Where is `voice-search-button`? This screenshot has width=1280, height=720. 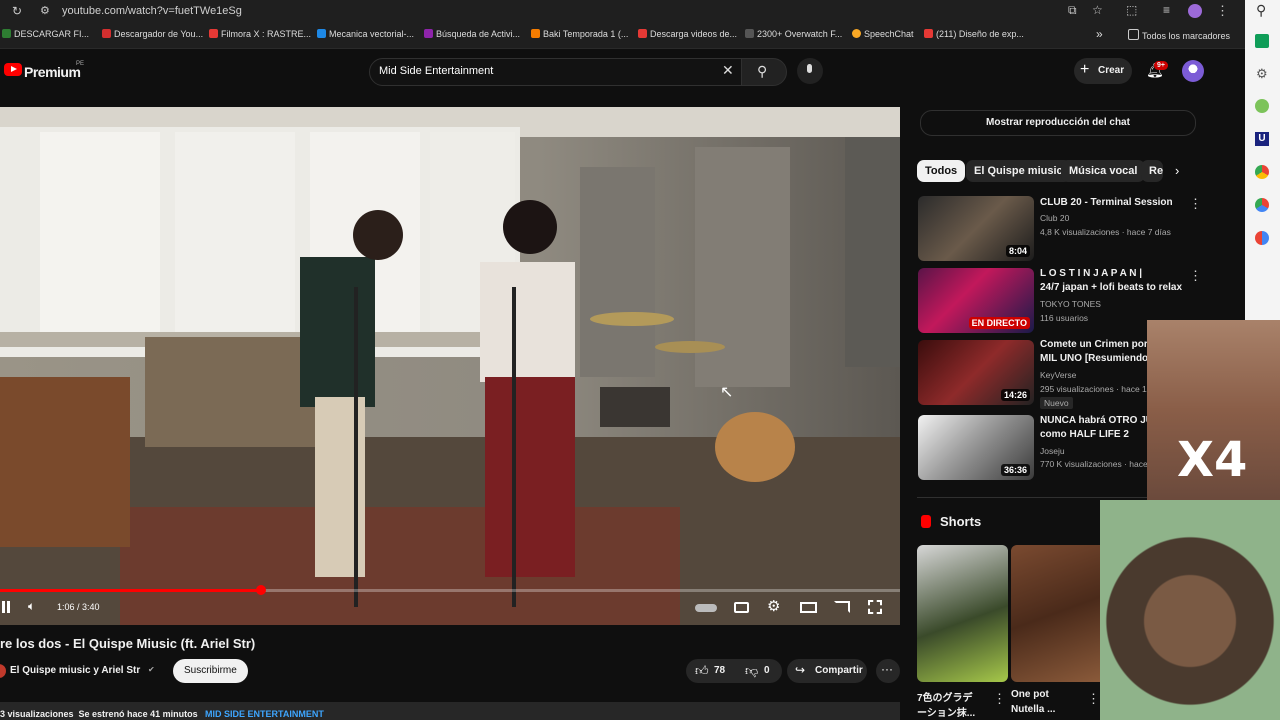
voice-search-button is located at coordinates (810, 71).